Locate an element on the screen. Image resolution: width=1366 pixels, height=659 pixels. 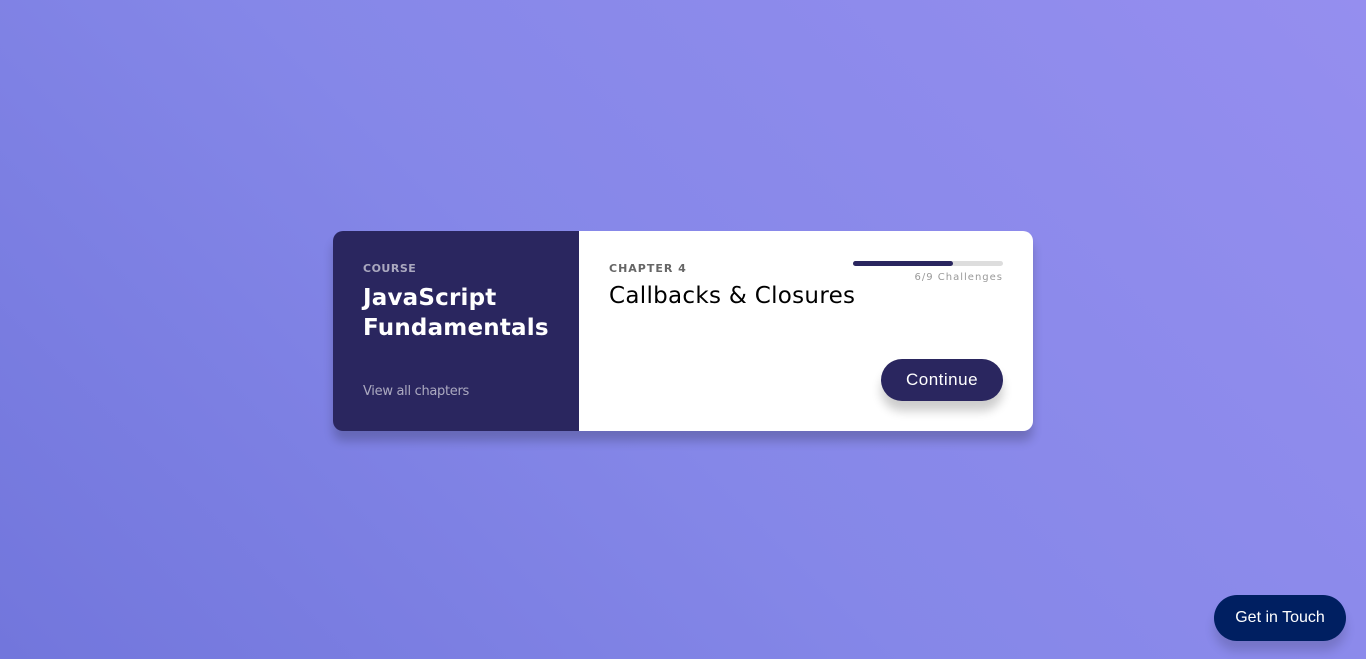
get-in-touch-button: Get in Touch is located at coordinates (1280, 618).